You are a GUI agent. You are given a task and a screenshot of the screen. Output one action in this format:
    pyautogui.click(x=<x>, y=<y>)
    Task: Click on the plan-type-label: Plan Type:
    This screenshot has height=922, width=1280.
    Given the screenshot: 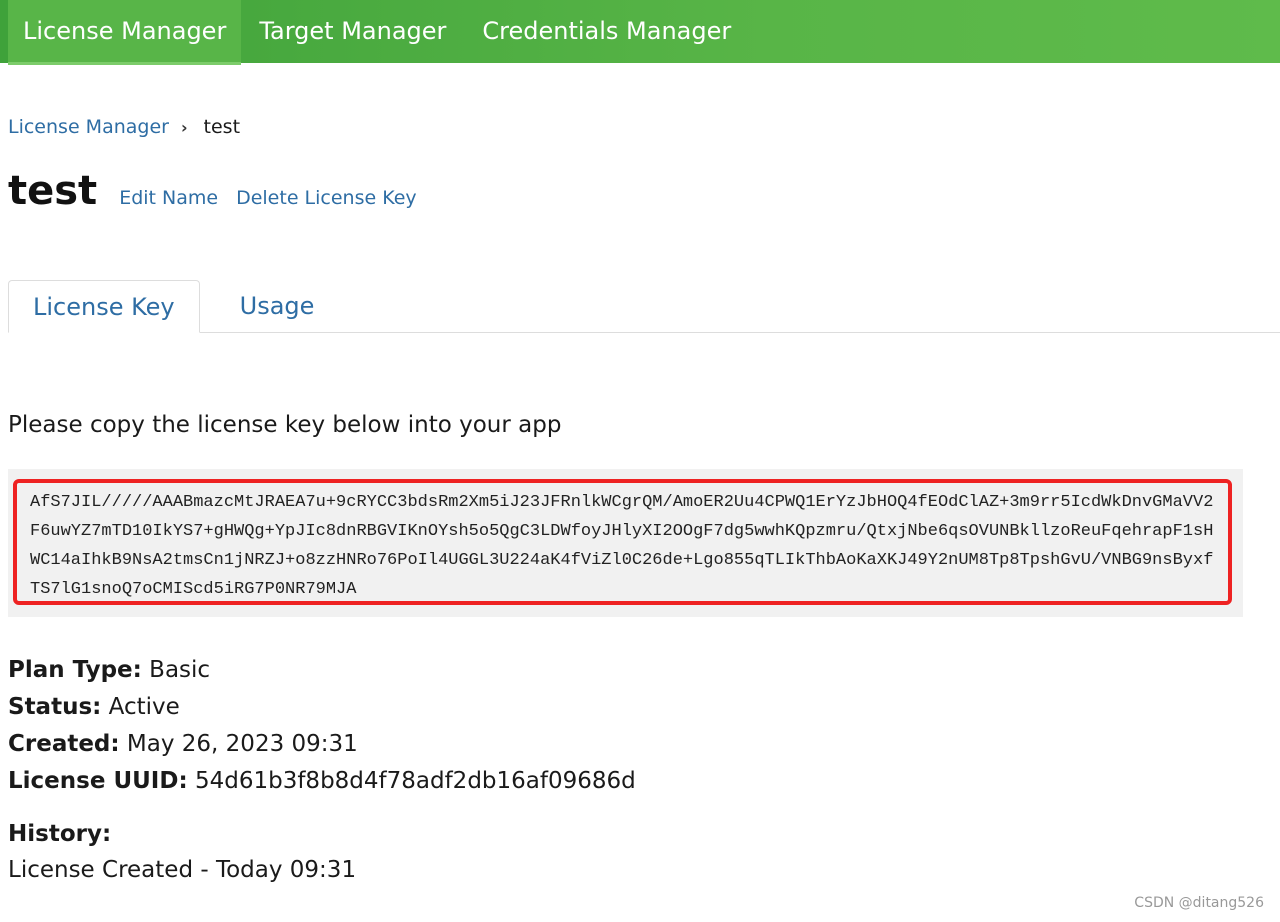 What is the action you would take?
    pyautogui.click(x=75, y=670)
    